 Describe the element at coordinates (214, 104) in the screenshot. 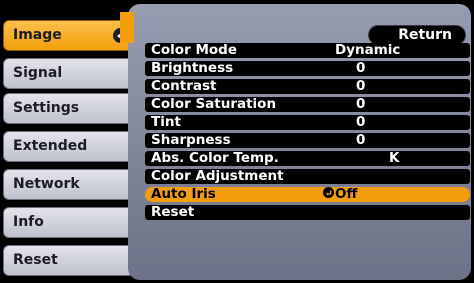

I see `item-label: Color Saturation` at that location.